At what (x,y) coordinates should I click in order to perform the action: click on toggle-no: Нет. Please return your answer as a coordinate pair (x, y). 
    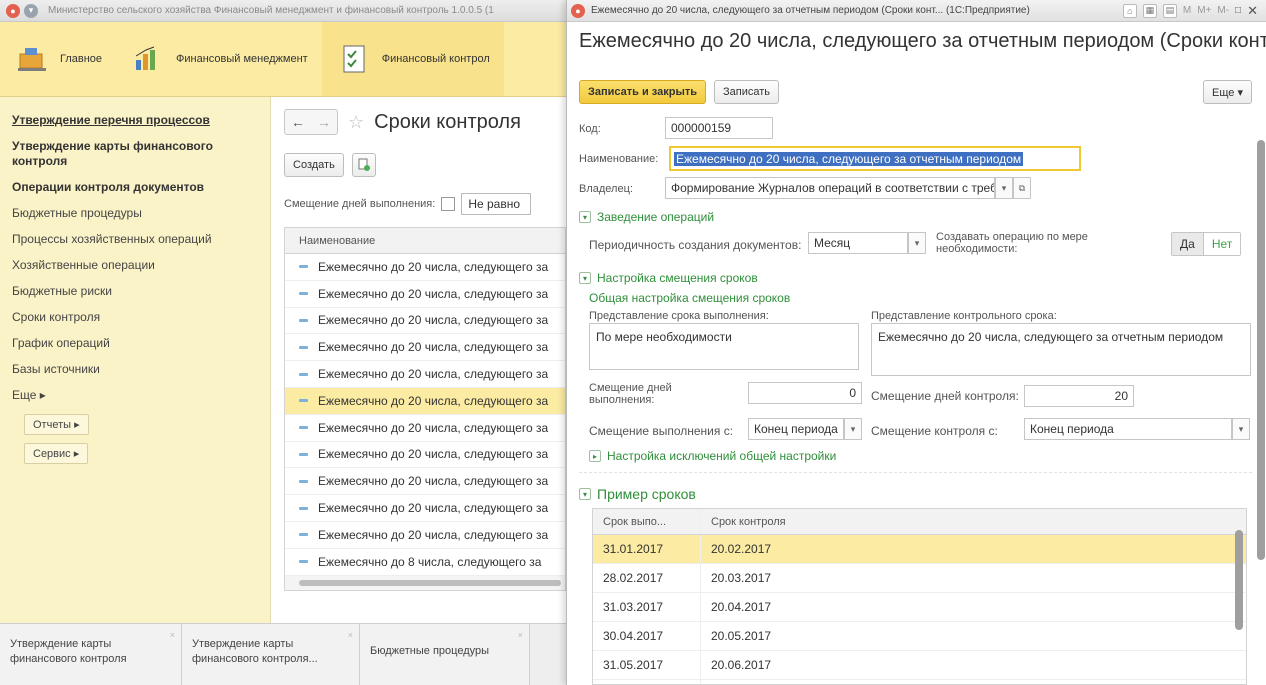
    Looking at the image, I should click on (1222, 244).